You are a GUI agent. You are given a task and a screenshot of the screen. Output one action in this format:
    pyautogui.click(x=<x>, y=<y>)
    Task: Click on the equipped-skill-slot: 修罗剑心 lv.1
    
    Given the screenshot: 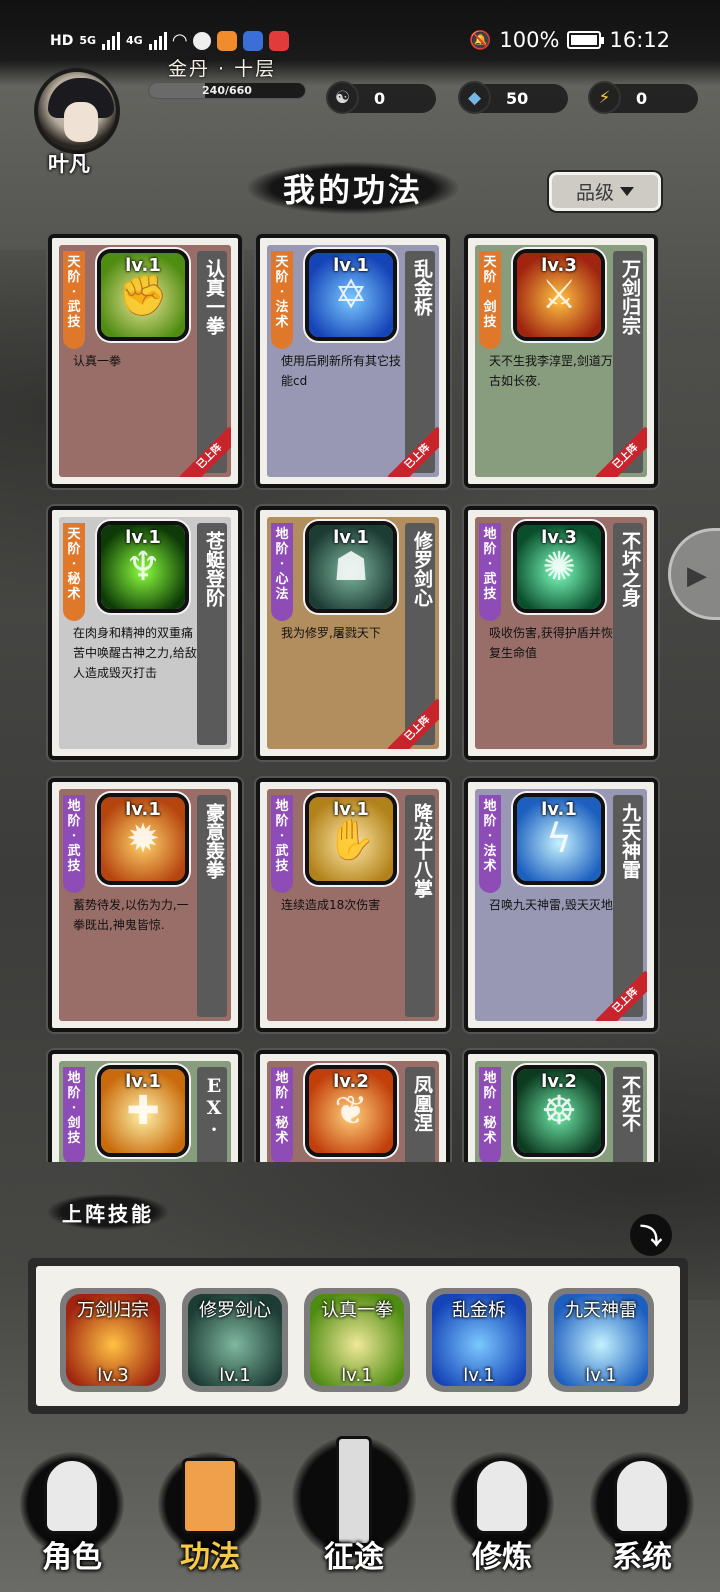 What is the action you would take?
    pyautogui.click(x=235, y=1340)
    